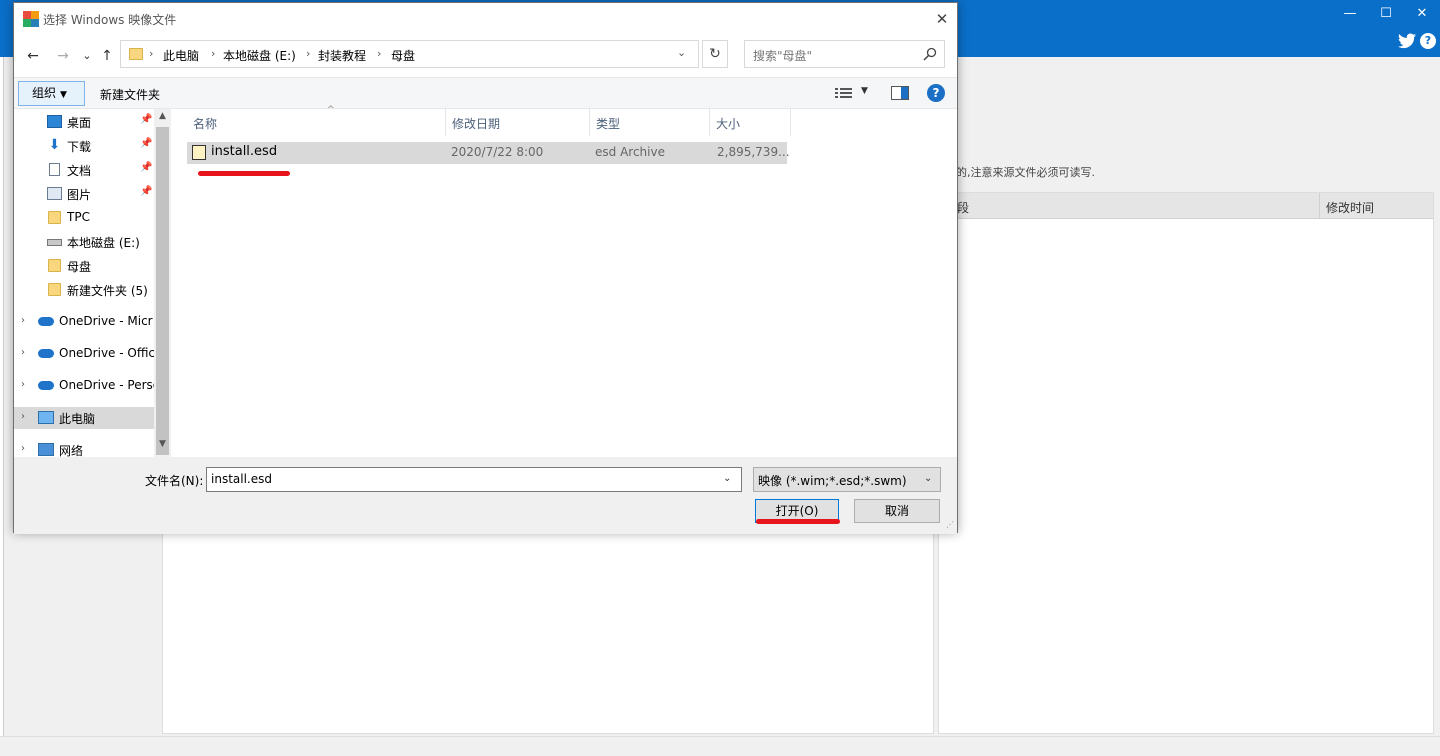  Describe the element at coordinates (485, 19) in the screenshot. I see `dialog-titlebar: 选择 Windows 映像文件 ✕` at that location.